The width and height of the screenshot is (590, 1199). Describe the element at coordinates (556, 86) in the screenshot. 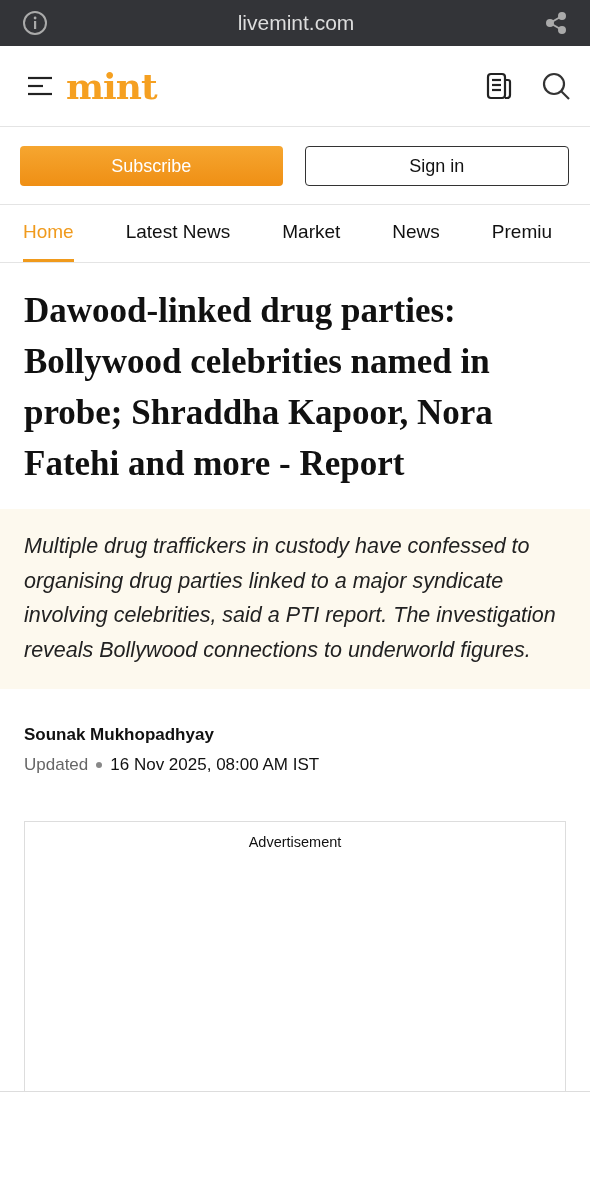

I see `search-icon` at that location.